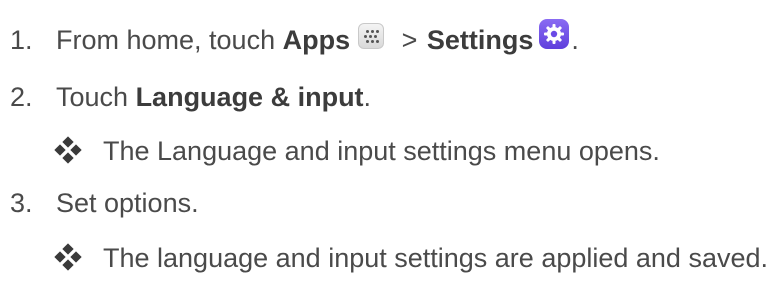 The image size is (768, 292). What do you see at coordinates (169, 39) in the screenshot?
I see `step-text: From home, touch` at bounding box center [169, 39].